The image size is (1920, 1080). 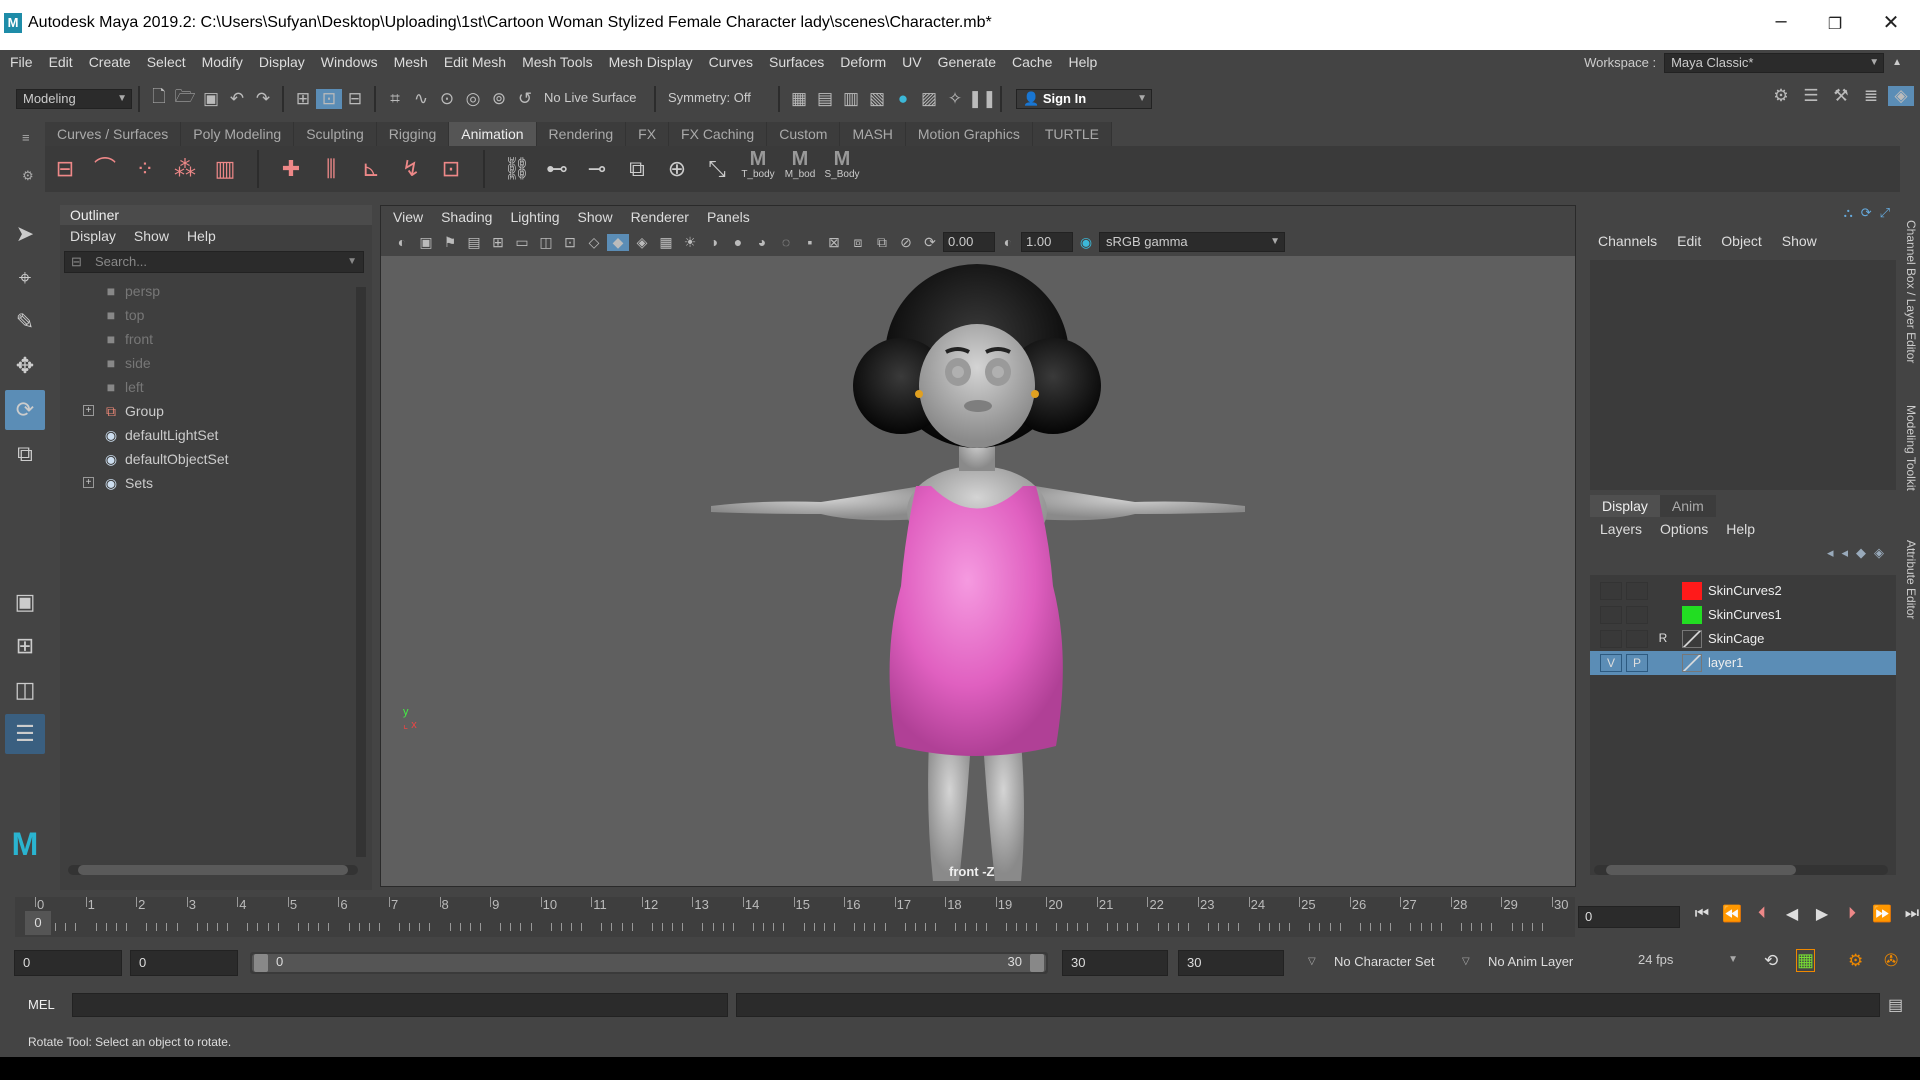 I want to click on outliner-scrollbar, so click(x=361, y=572).